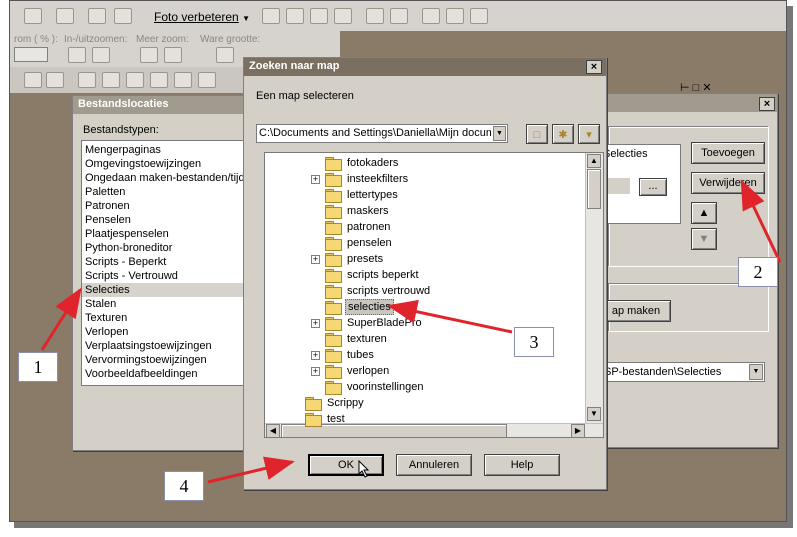  Describe the element at coordinates (758, 272) in the screenshot. I see `callout-2: 2` at that location.